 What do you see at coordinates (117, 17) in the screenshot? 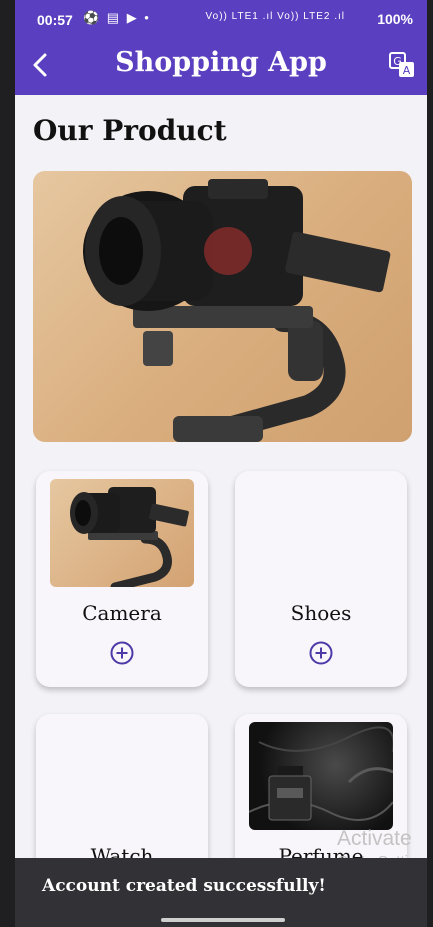
I see `notification-icons: ⚽ ▤ ▶ •` at bounding box center [117, 17].